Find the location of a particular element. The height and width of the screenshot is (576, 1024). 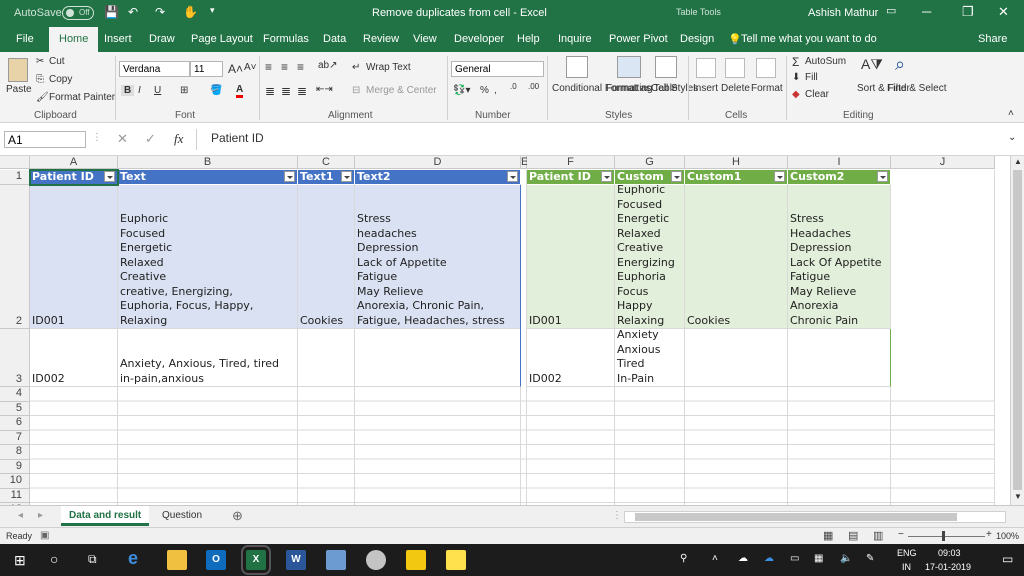

column-header-i: I is located at coordinates (839, 162).